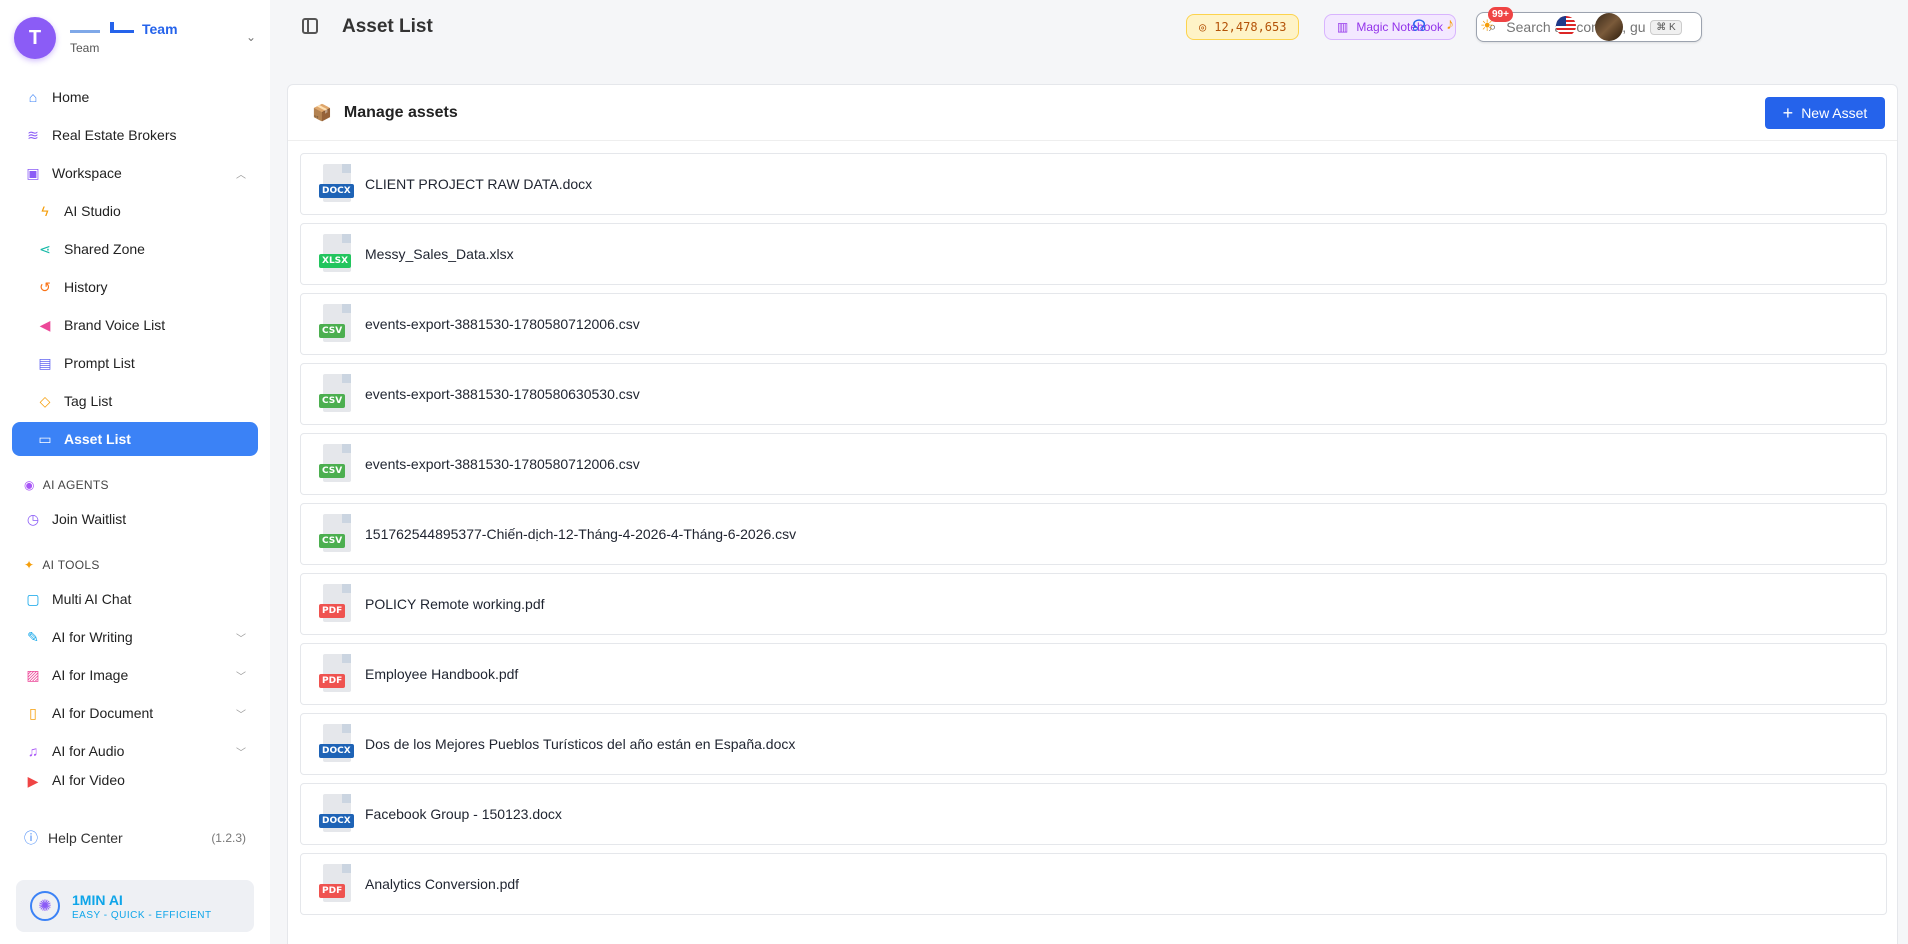 Image resolution: width=1908 pixels, height=944 pixels. I want to click on team-logo, so click(102, 29).